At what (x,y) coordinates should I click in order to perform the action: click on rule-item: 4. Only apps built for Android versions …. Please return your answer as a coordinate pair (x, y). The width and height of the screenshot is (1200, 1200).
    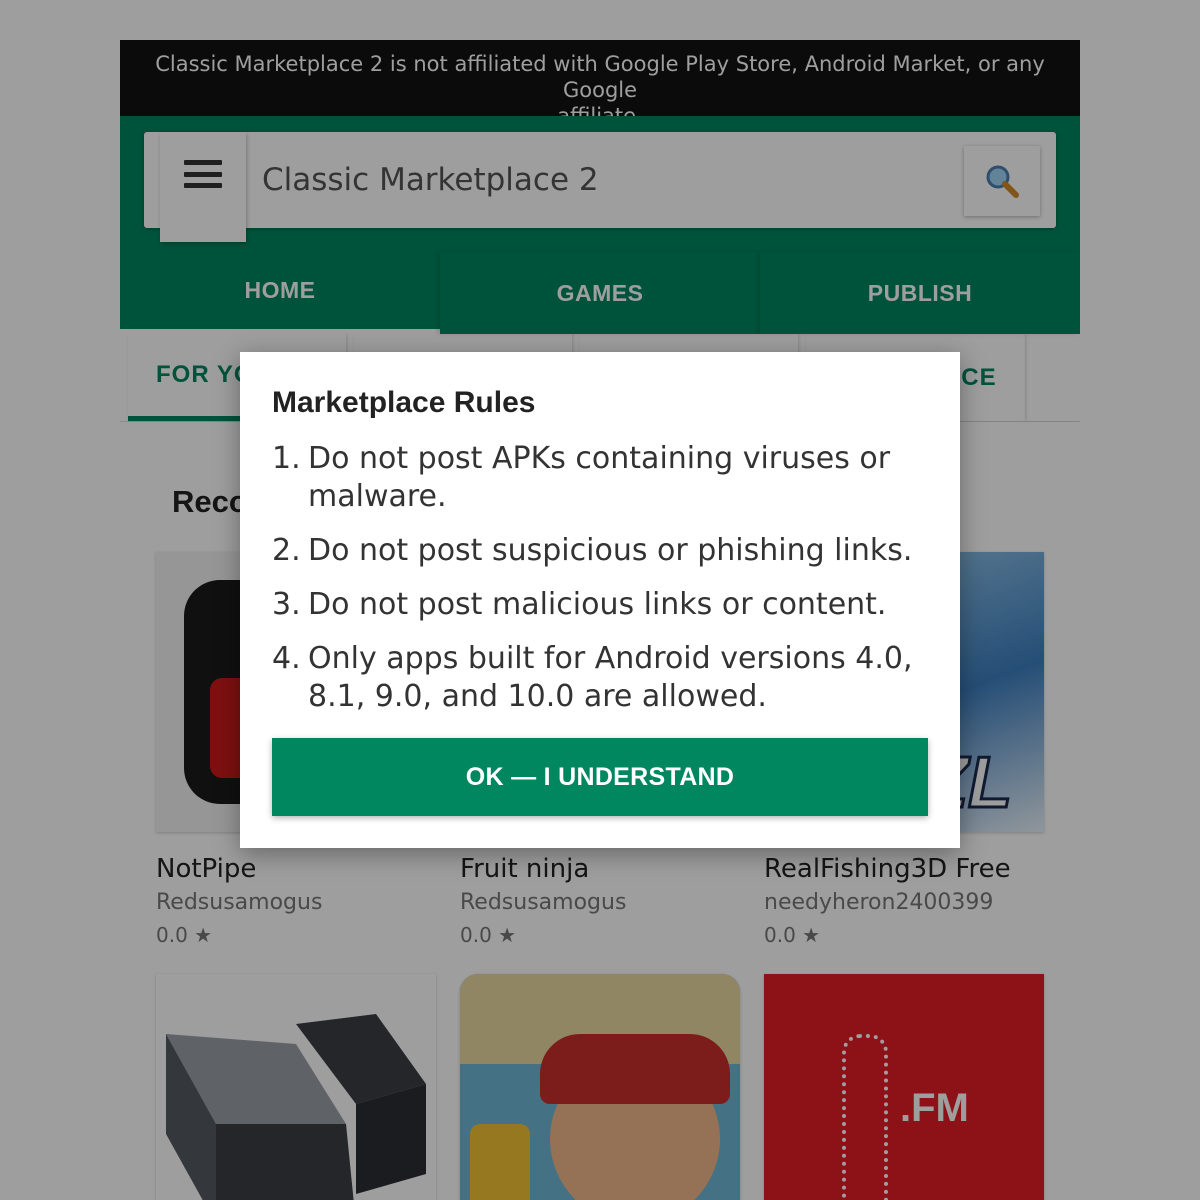
    Looking at the image, I should click on (600, 678).